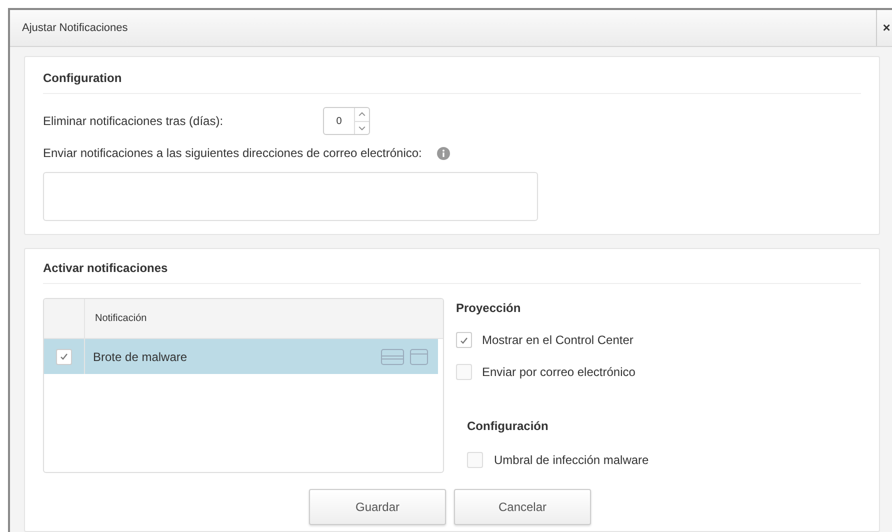  I want to click on section-heading: Activar notificaciones, so click(452, 271).